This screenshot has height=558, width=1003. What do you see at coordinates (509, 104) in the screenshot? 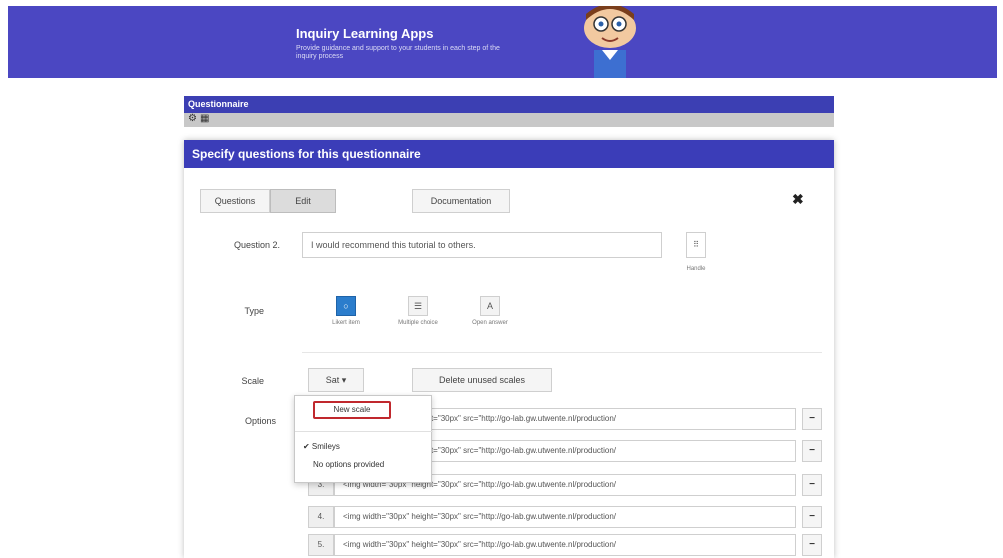
I see `questionnaire-header: Questionnaire` at bounding box center [509, 104].